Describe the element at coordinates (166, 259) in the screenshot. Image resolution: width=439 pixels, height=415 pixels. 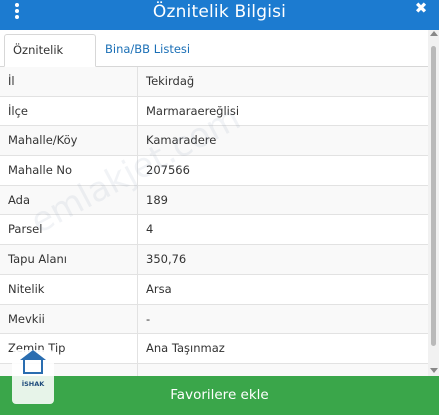
I see `row-value: 350,76` at that location.